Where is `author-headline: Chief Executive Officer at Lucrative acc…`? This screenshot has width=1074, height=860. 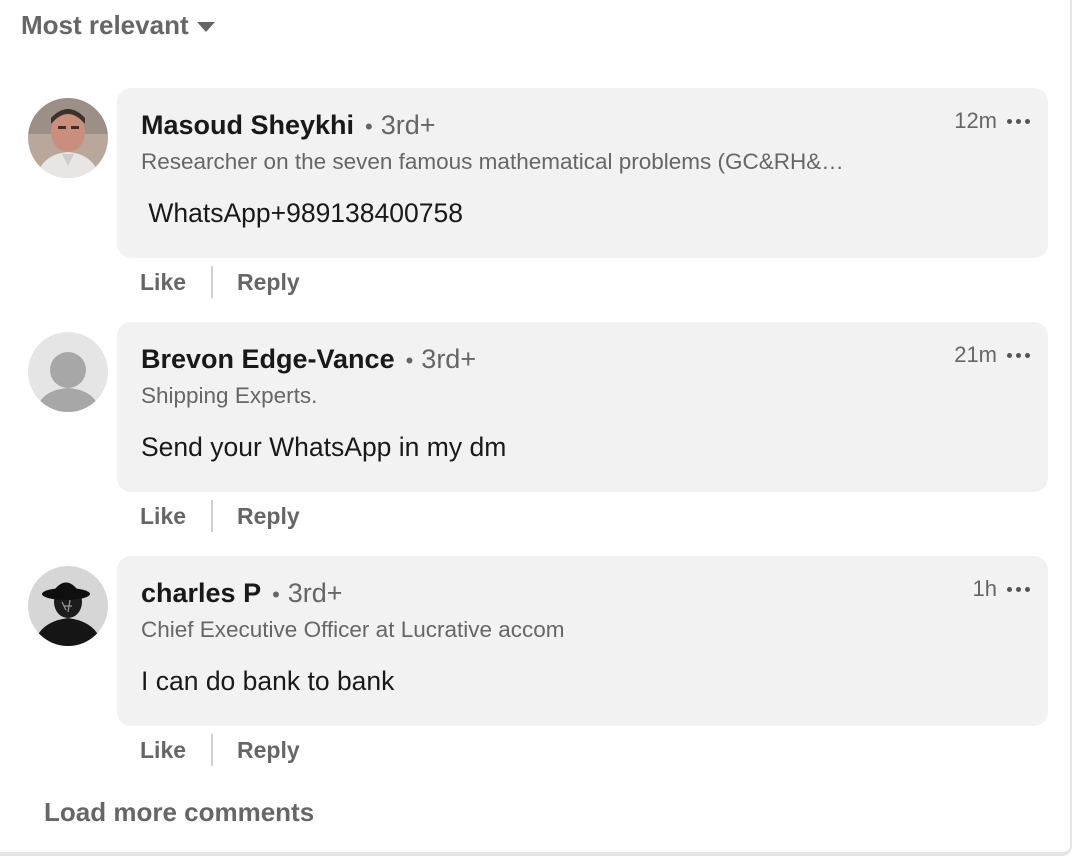
author-headline: Chief Executive Officer at Lucrative acc… is located at coordinates (353, 629).